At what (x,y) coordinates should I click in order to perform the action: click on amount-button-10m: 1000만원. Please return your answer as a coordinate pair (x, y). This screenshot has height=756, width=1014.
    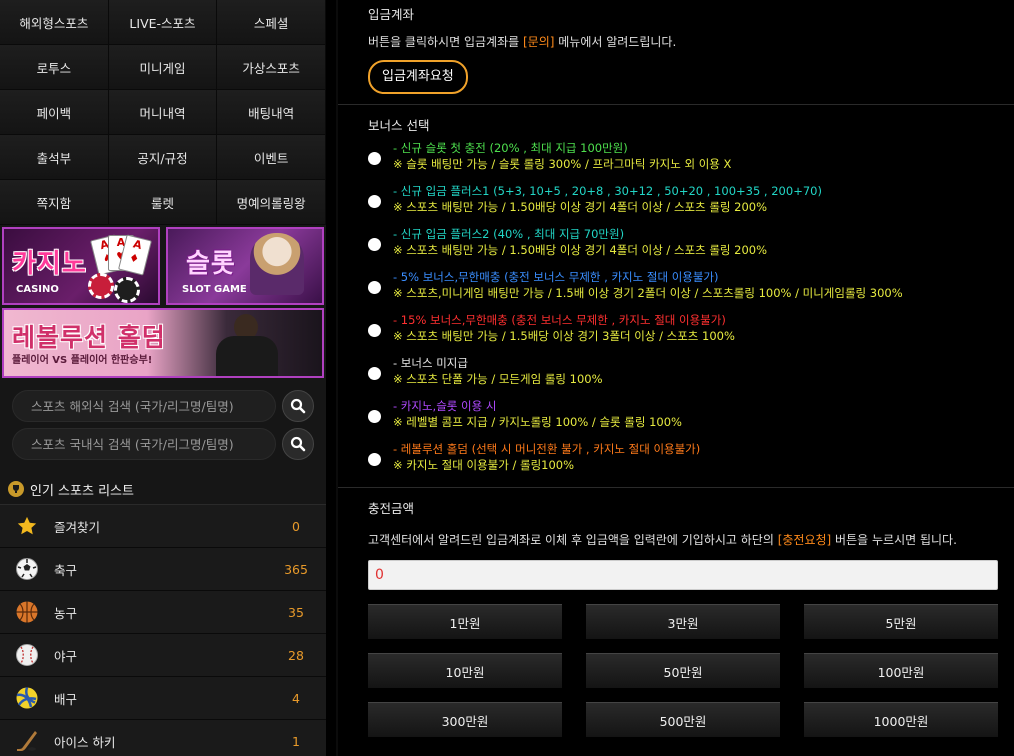
    Looking at the image, I should click on (901, 719).